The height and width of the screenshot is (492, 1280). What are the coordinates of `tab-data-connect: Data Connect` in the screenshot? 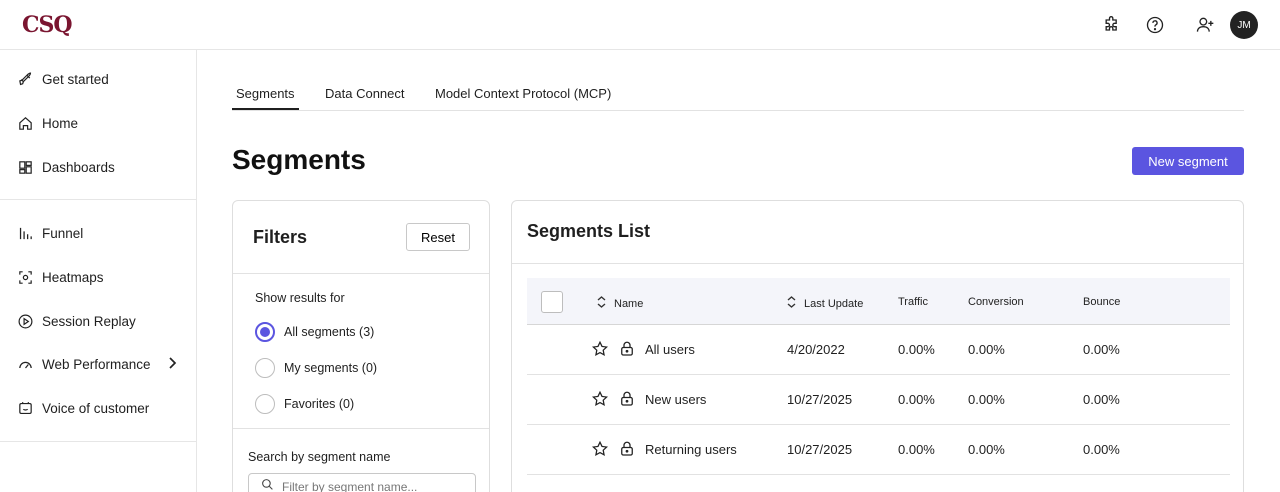 It's located at (365, 93).